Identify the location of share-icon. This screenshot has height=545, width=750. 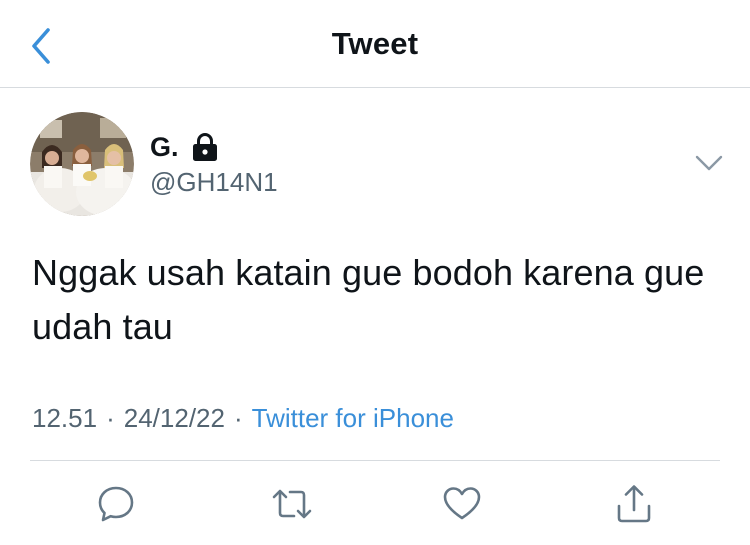
(634, 504).